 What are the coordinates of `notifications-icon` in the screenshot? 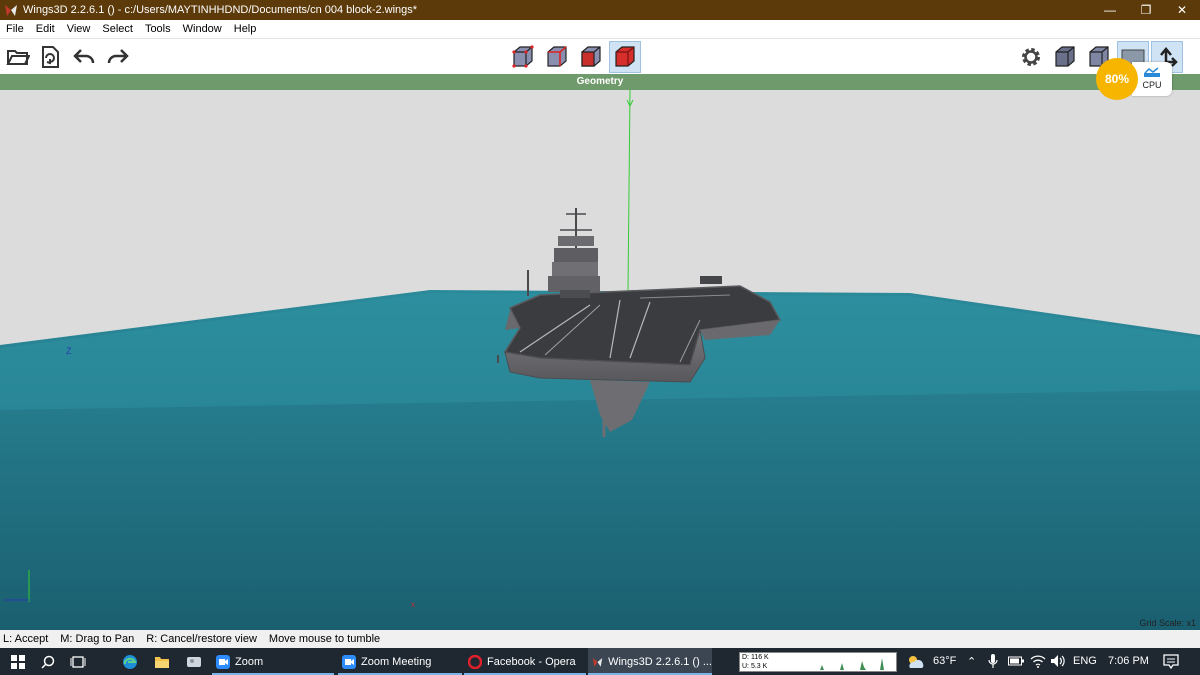 It's located at (1171, 661).